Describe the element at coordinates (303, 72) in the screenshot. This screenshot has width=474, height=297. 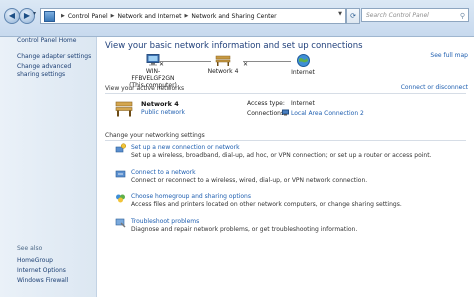
I see `internet-node-name: Internet` at that location.